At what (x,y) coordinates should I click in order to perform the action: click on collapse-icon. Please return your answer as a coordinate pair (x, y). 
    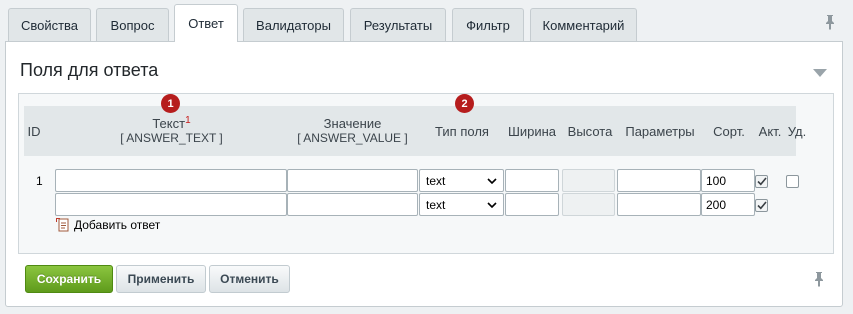
    Looking at the image, I should click on (820, 71).